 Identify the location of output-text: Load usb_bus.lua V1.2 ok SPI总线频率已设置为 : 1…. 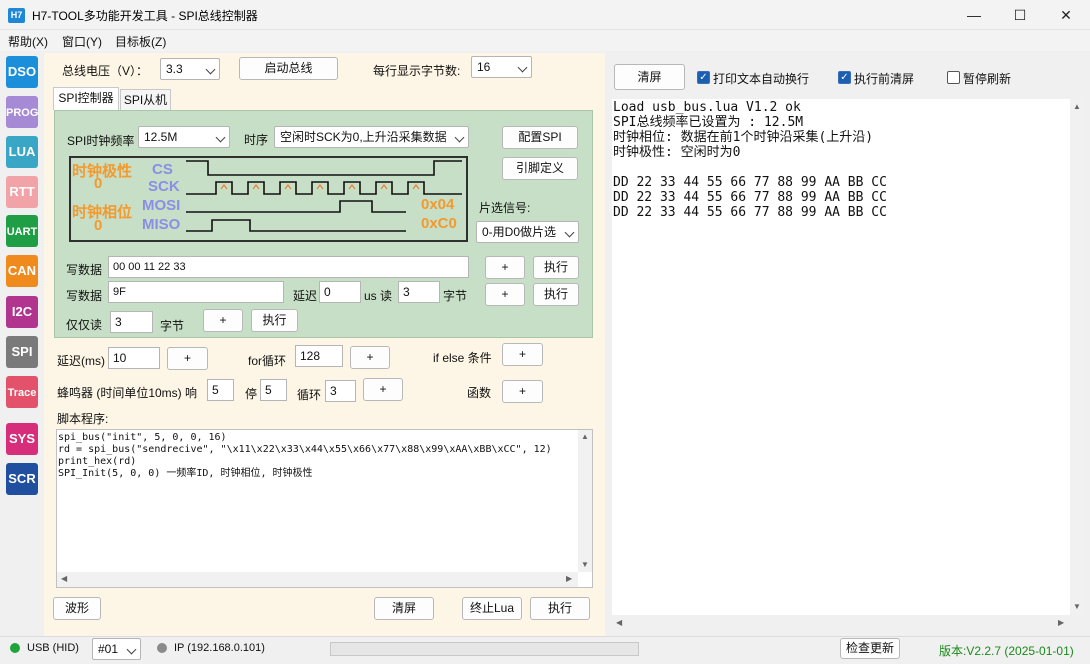
(750, 160).